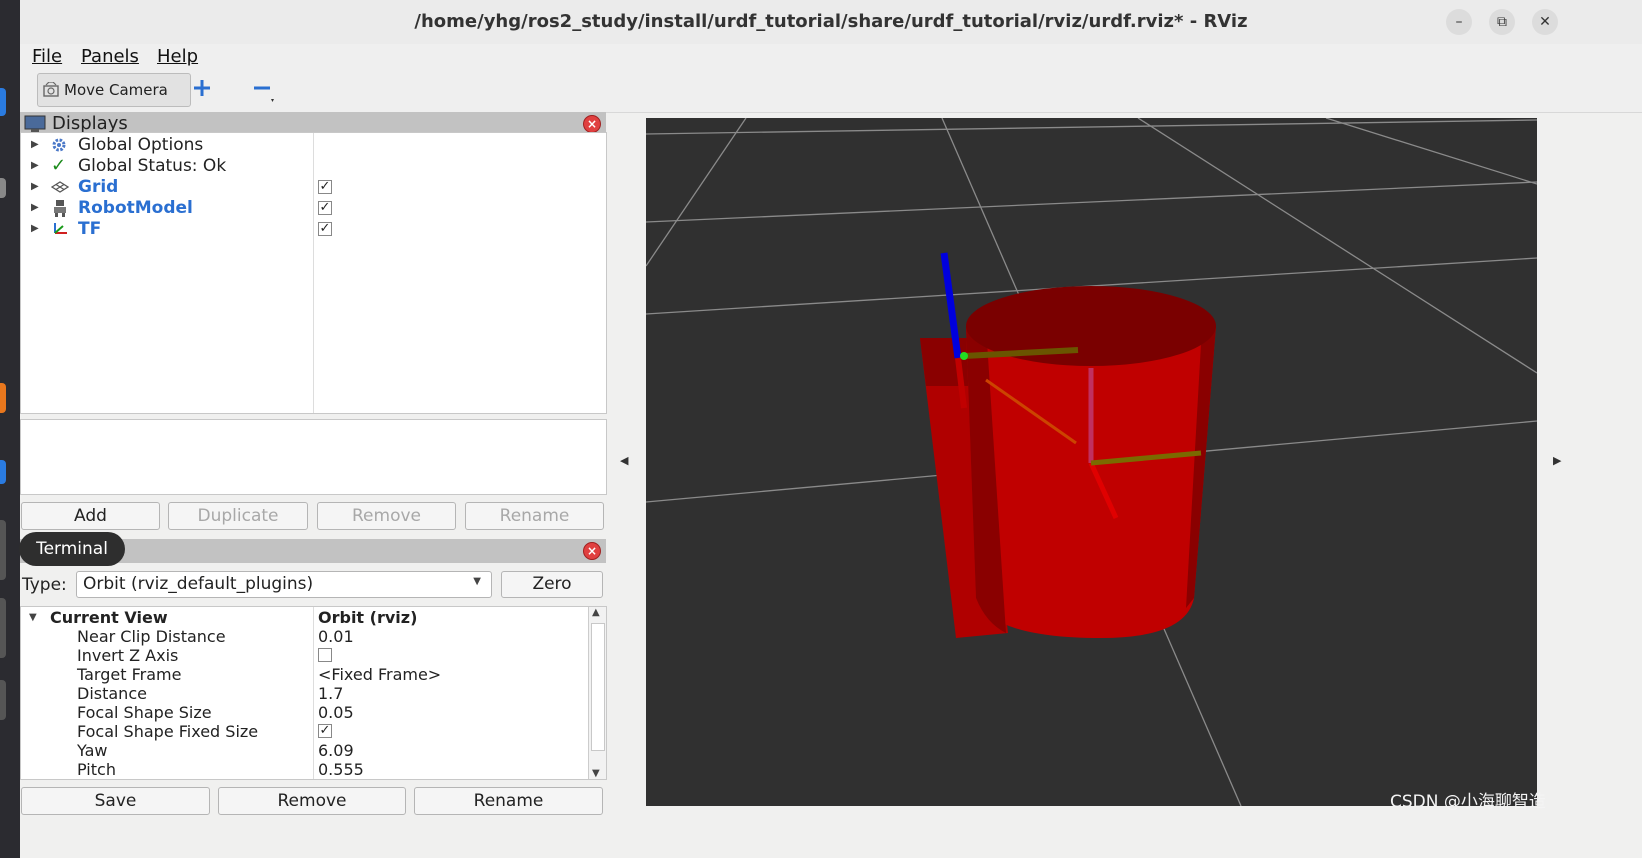 This screenshot has width=1642, height=858. What do you see at coordinates (306, 617) in the screenshot?
I see `property-row-current-view: ▼ Current View Orbit (rviz)` at bounding box center [306, 617].